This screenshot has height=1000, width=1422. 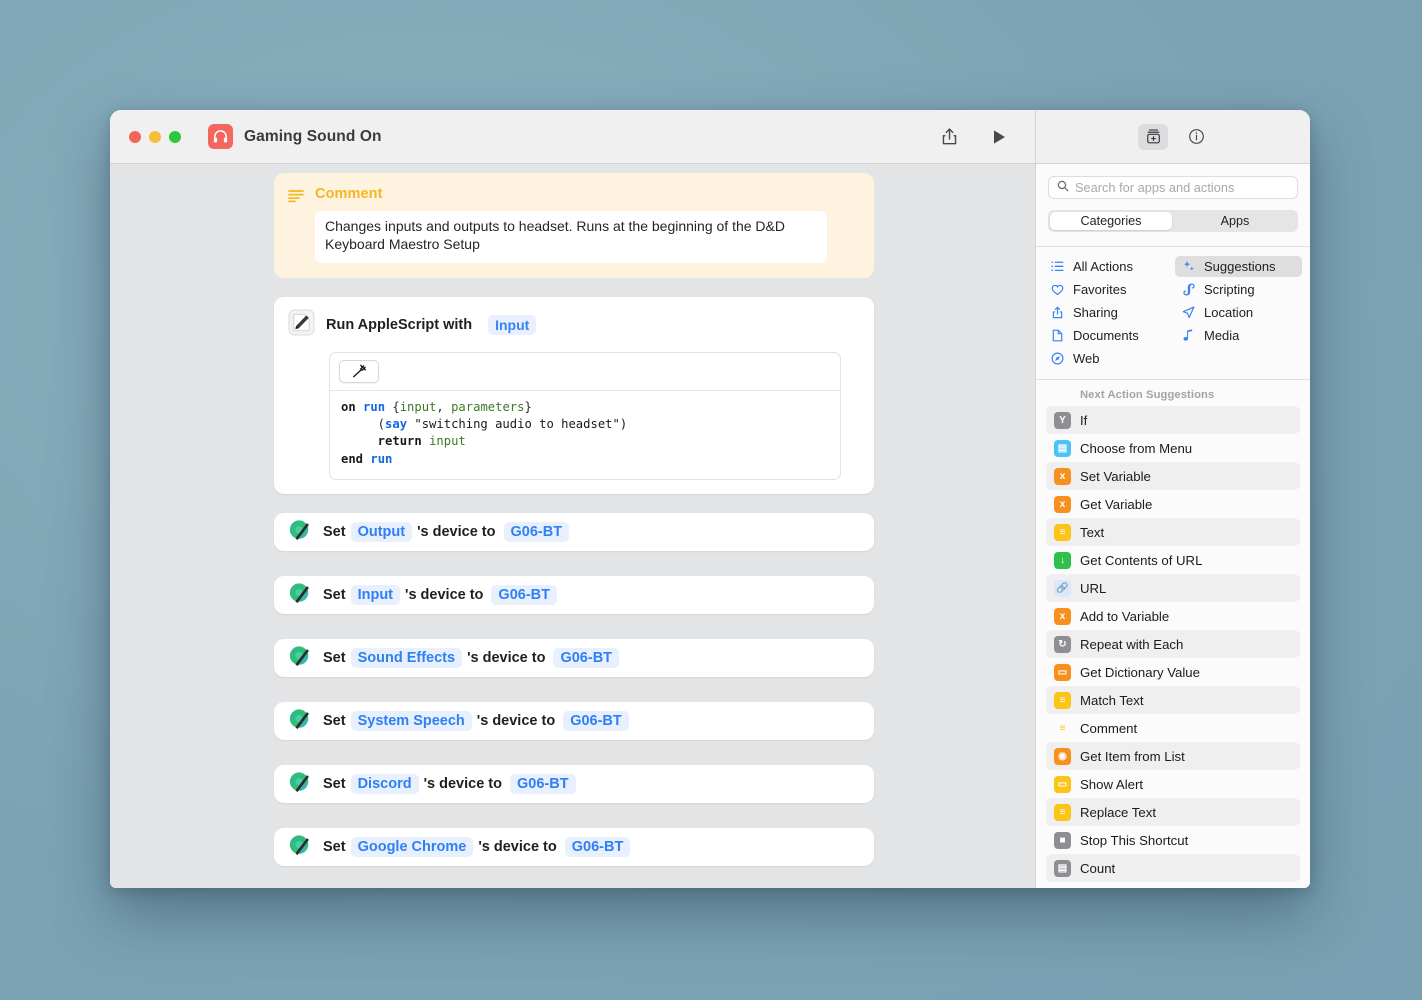 What do you see at coordinates (1173, 448) in the screenshot?
I see `suggestion-item: ▤ Choose from Menu` at bounding box center [1173, 448].